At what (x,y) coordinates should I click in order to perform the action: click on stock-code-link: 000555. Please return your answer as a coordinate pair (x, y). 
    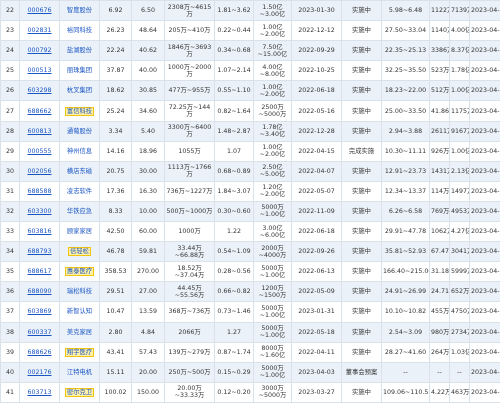
    Looking at the image, I should click on (40, 151).